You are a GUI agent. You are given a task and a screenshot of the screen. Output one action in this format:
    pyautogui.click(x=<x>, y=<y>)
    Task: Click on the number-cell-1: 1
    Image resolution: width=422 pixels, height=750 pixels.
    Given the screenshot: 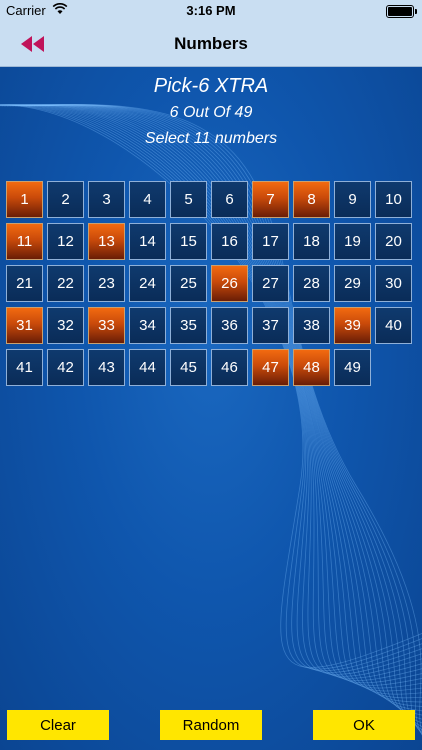 What is the action you would take?
    pyautogui.click(x=24, y=199)
    